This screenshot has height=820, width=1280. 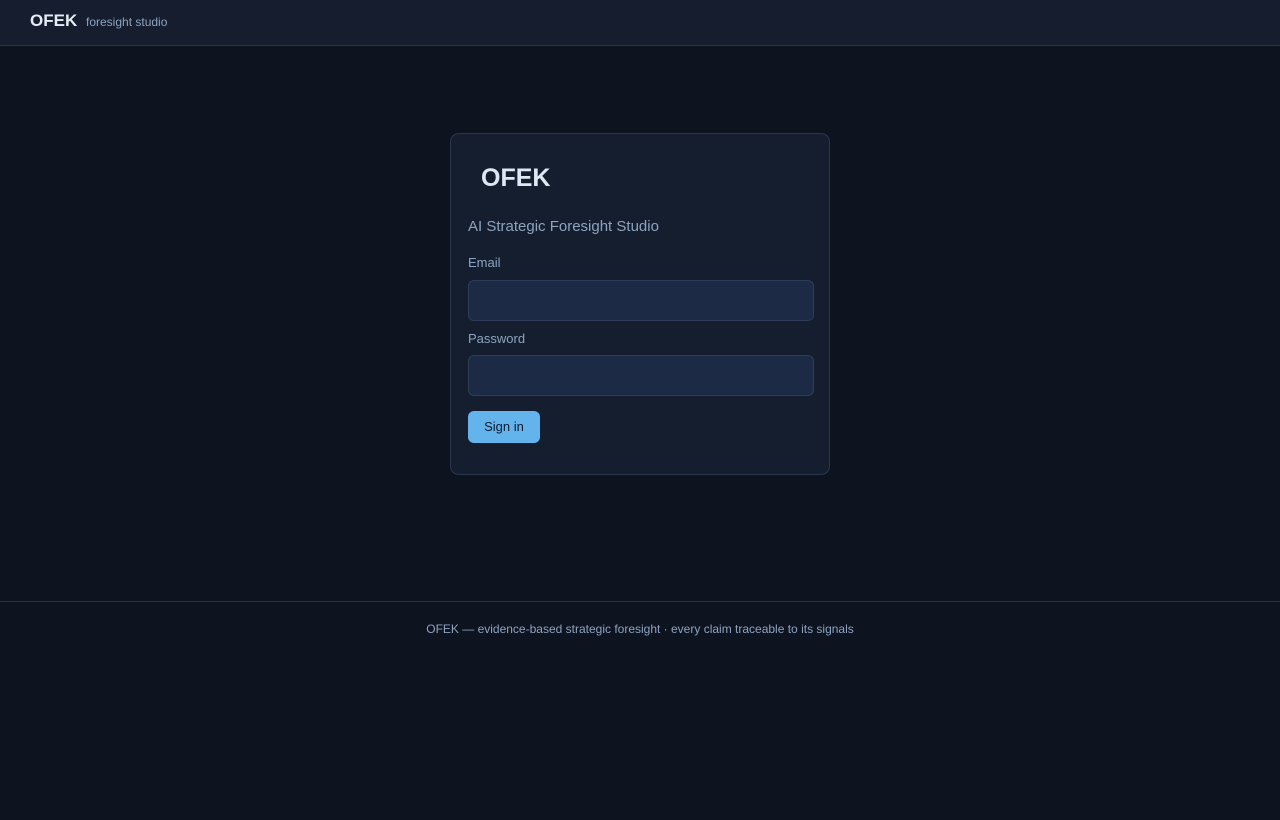 I want to click on email-label: Email, so click(x=484, y=262).